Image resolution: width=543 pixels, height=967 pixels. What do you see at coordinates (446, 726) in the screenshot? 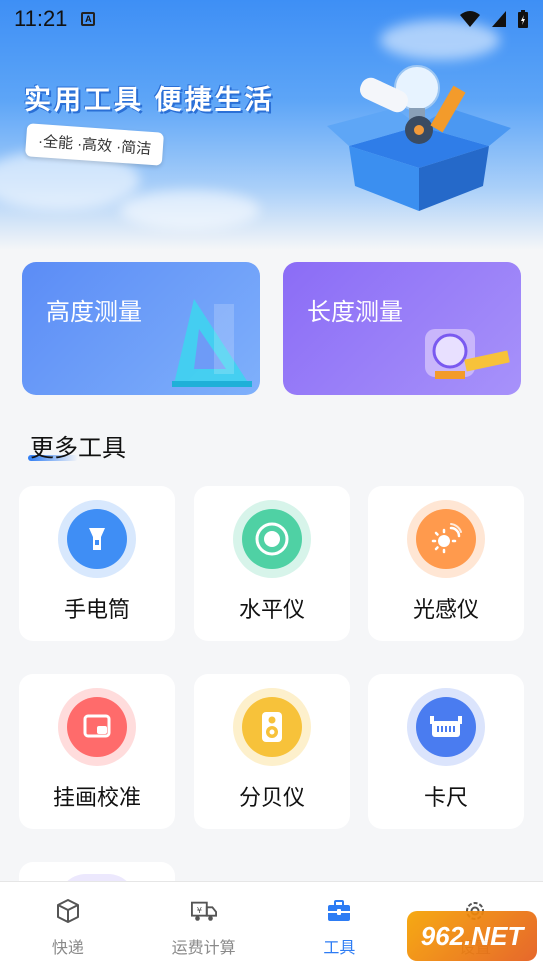
I see `caliper-icon` at bounding box center [446, 726].